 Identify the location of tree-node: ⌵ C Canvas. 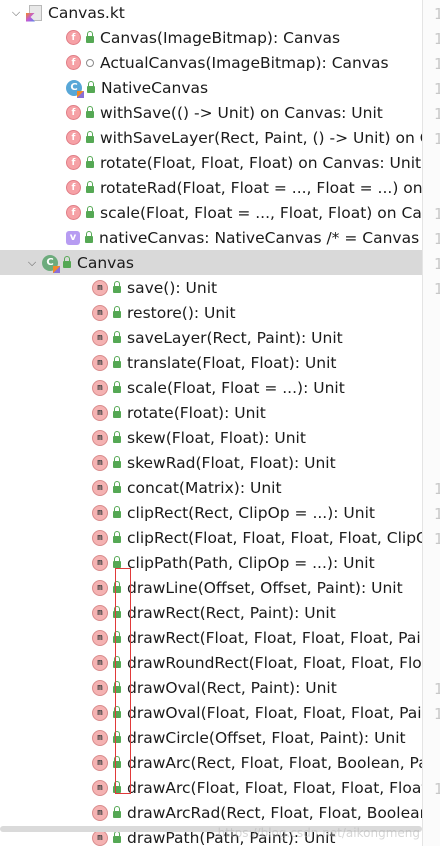
(220, 262).